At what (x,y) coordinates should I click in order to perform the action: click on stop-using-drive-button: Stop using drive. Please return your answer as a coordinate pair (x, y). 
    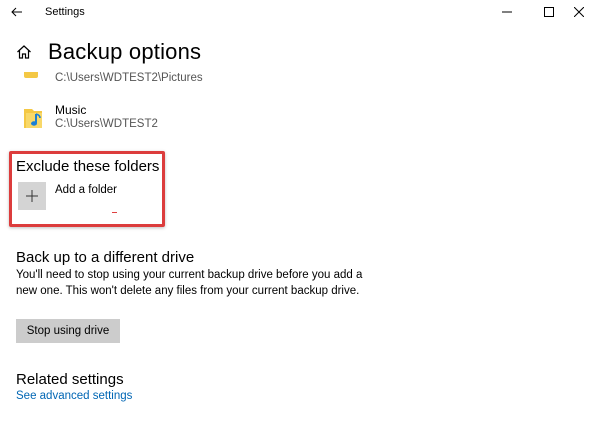
    Looking at the image, I should click on (68, 331).